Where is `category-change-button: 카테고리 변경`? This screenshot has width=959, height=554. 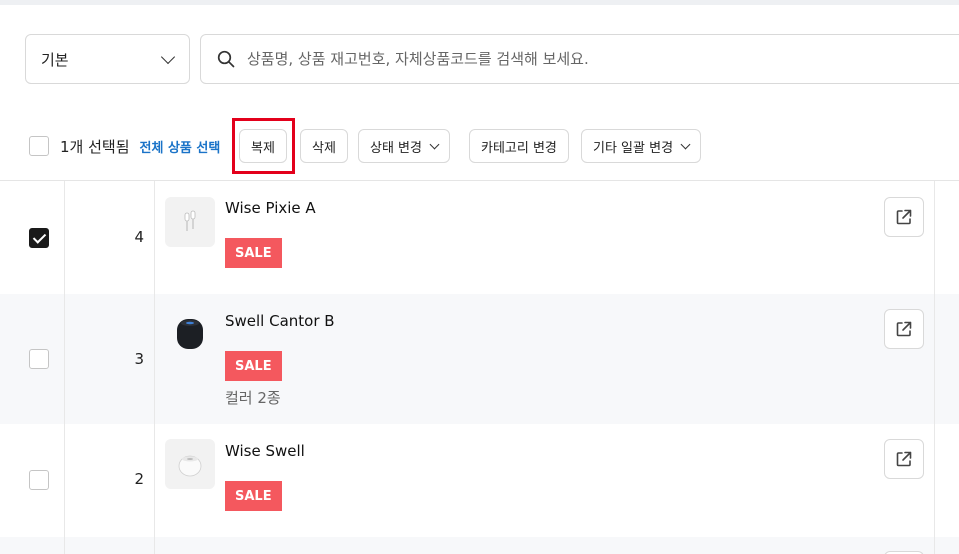
category-change-button: 카테고리 변경 is located at coordinates (519, 146).